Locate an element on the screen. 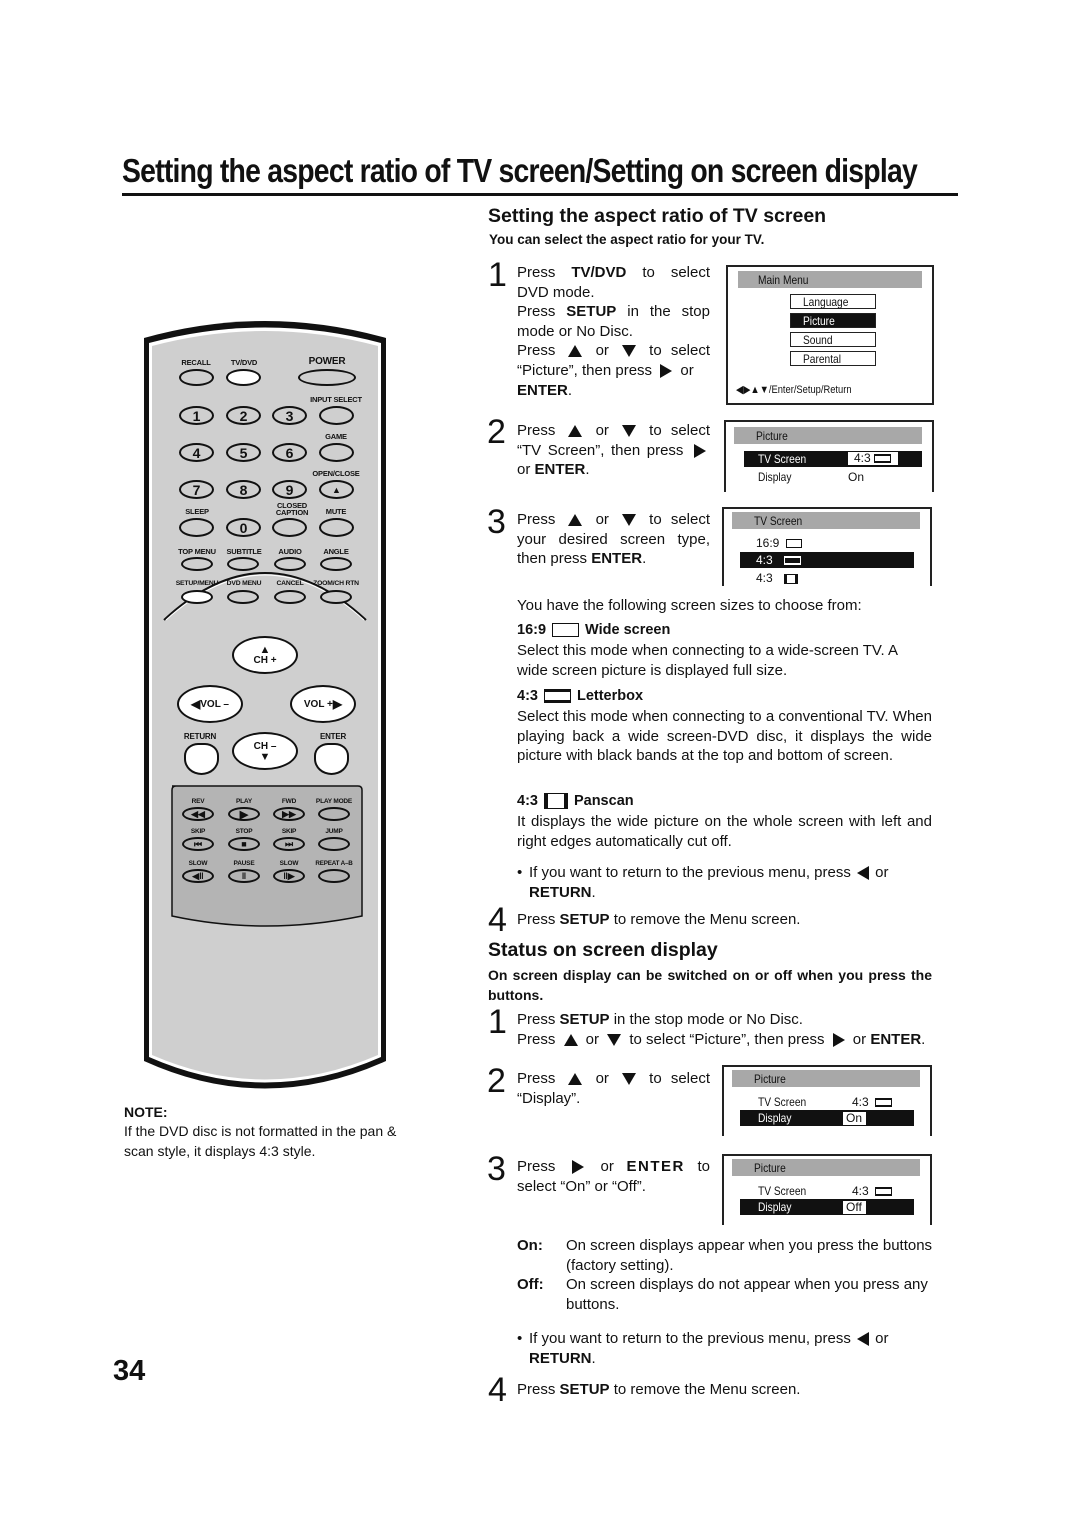  digit-5-button: 5 is located at coordinates (243, 452).